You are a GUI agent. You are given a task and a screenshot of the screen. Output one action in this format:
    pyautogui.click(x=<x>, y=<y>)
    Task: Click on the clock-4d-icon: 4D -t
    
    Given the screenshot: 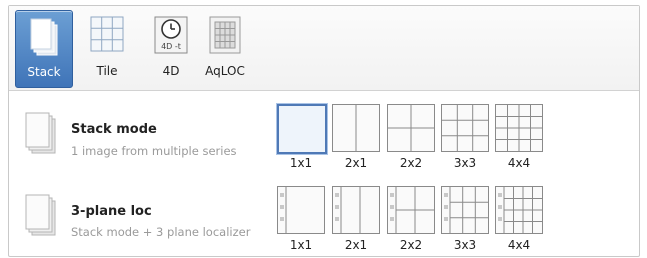 What is the action you would take?
    pyautogui.click(x=171, y=35)
    